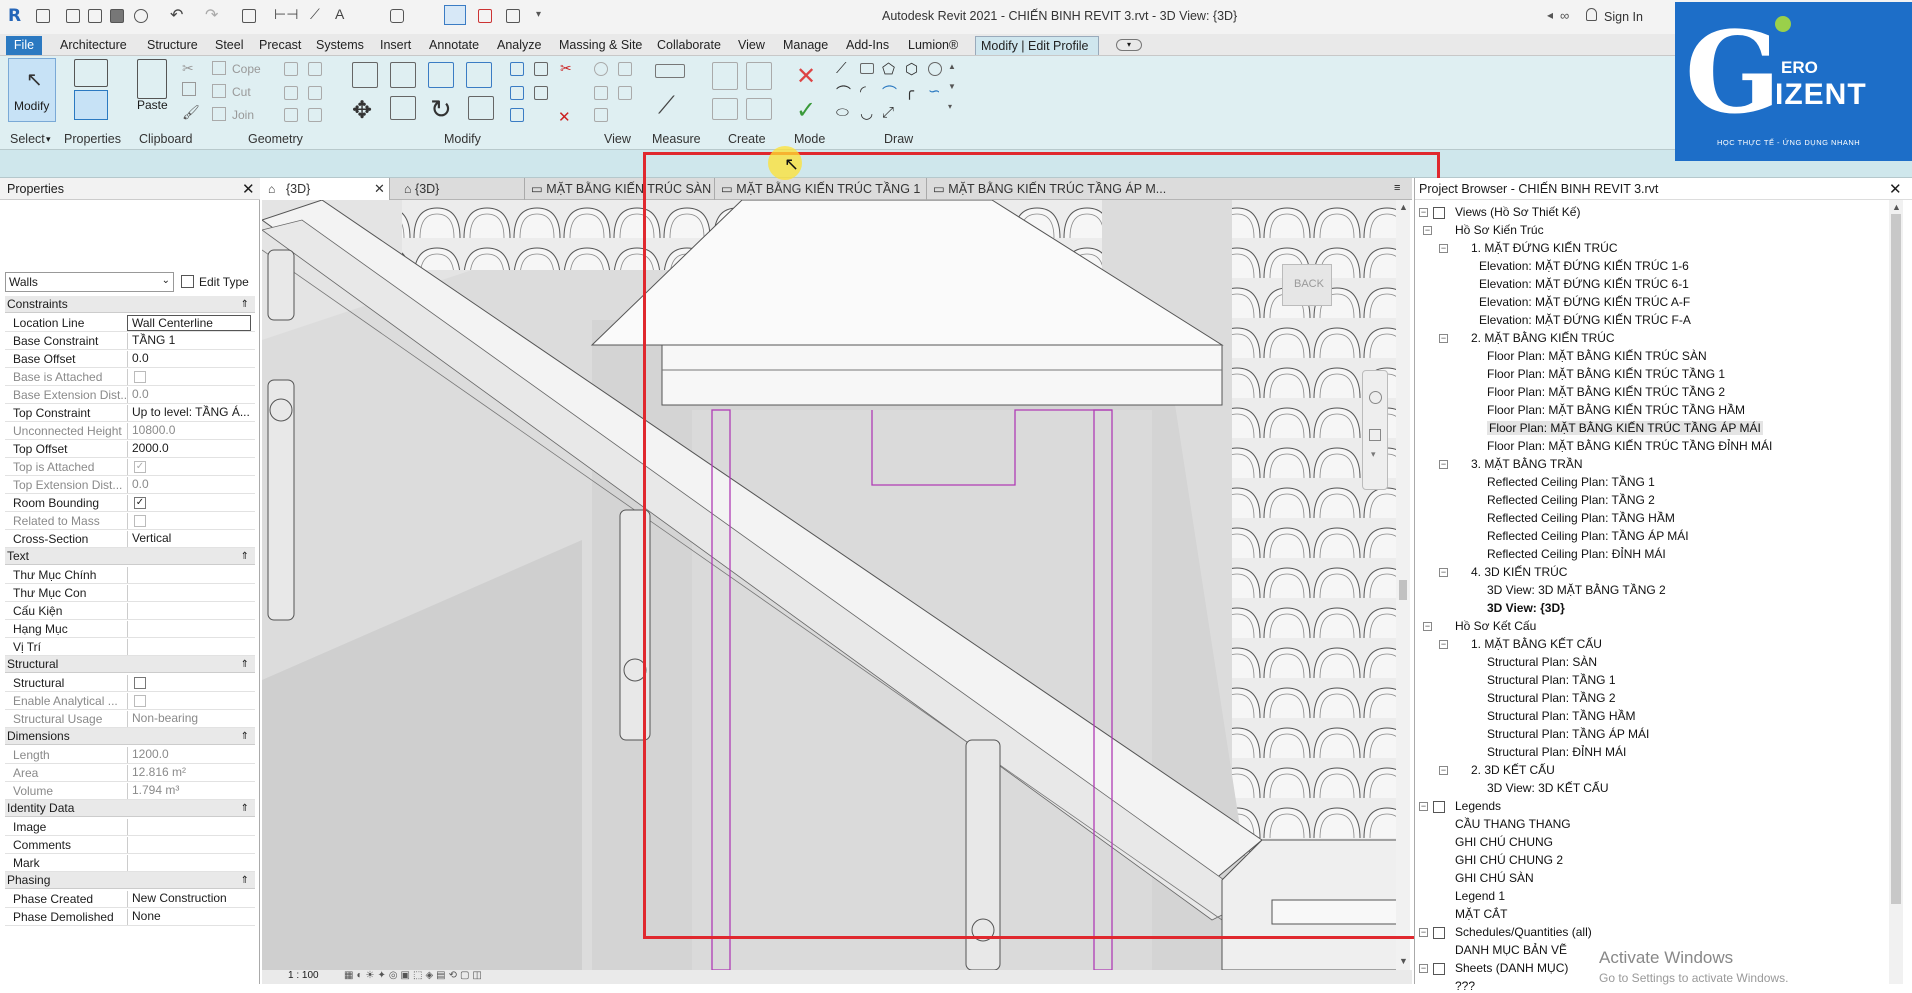  Describe the element at coordinates (1509, 860) in the screenshot. I see `tree-item: GHI CHÚ CHUNG 2` at that location.